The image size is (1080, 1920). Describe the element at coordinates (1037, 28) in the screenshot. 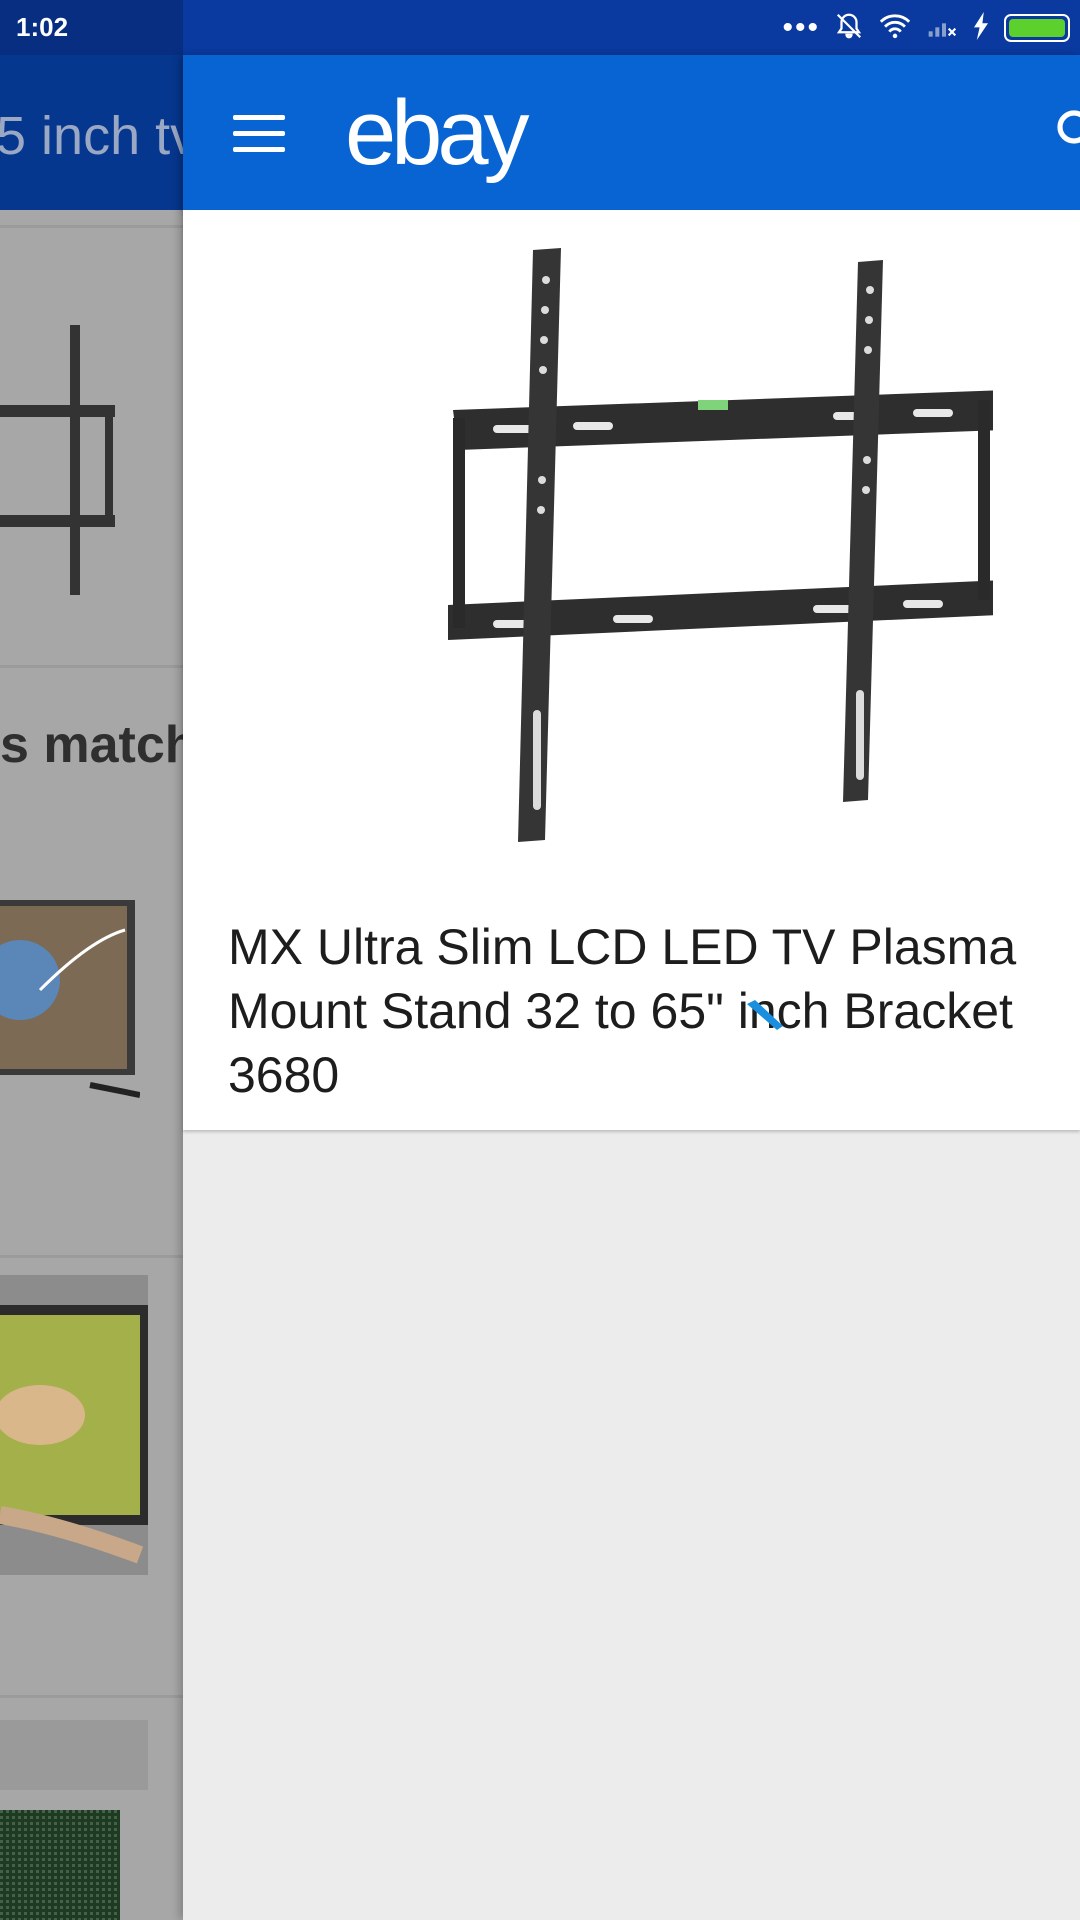

I see `battery-icon` at that location.